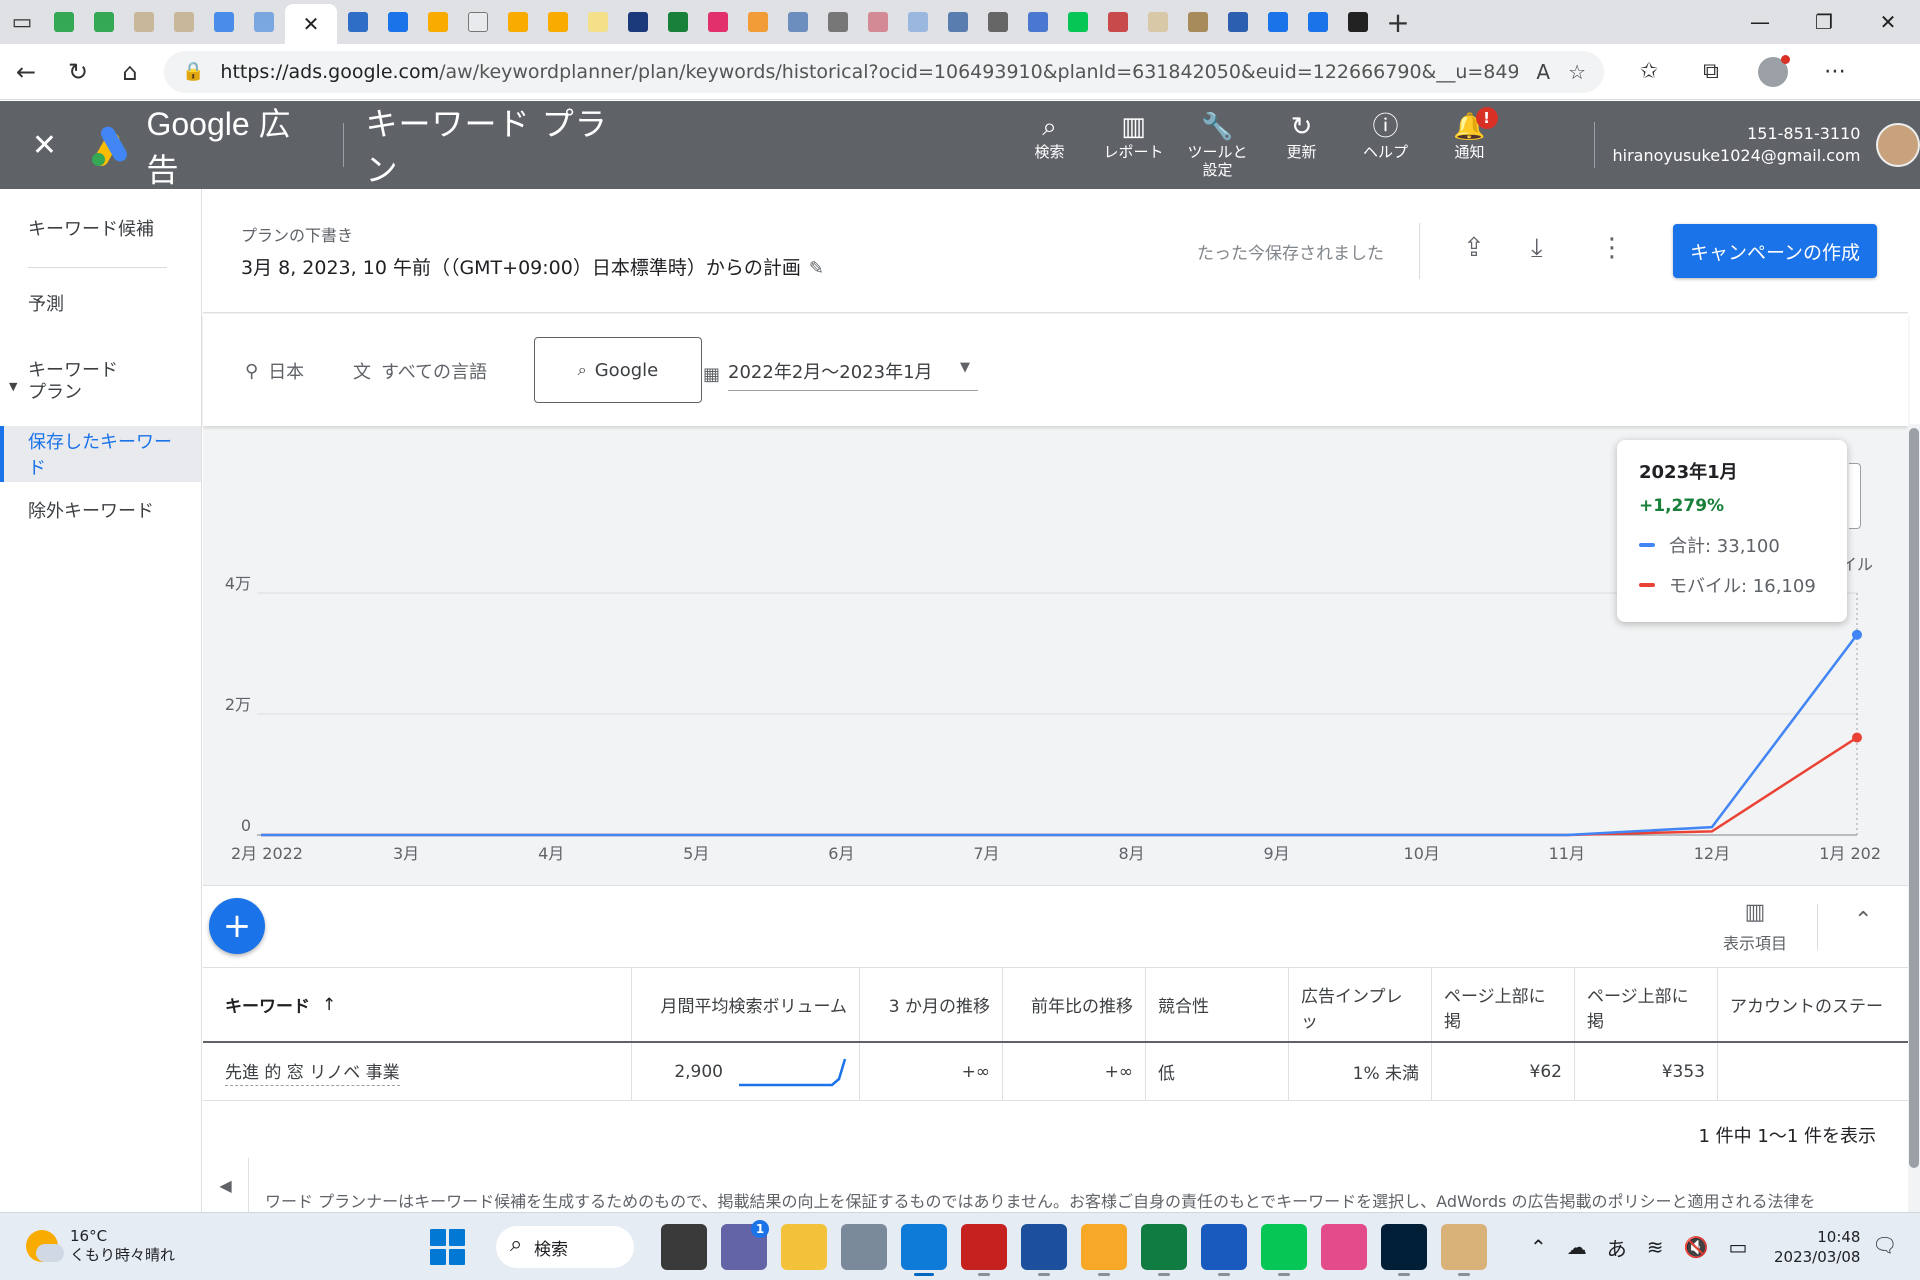  Describe the element at coordinates (1655, 1247) in the screenshot. I see `wifi-icon: ≋` at that location.